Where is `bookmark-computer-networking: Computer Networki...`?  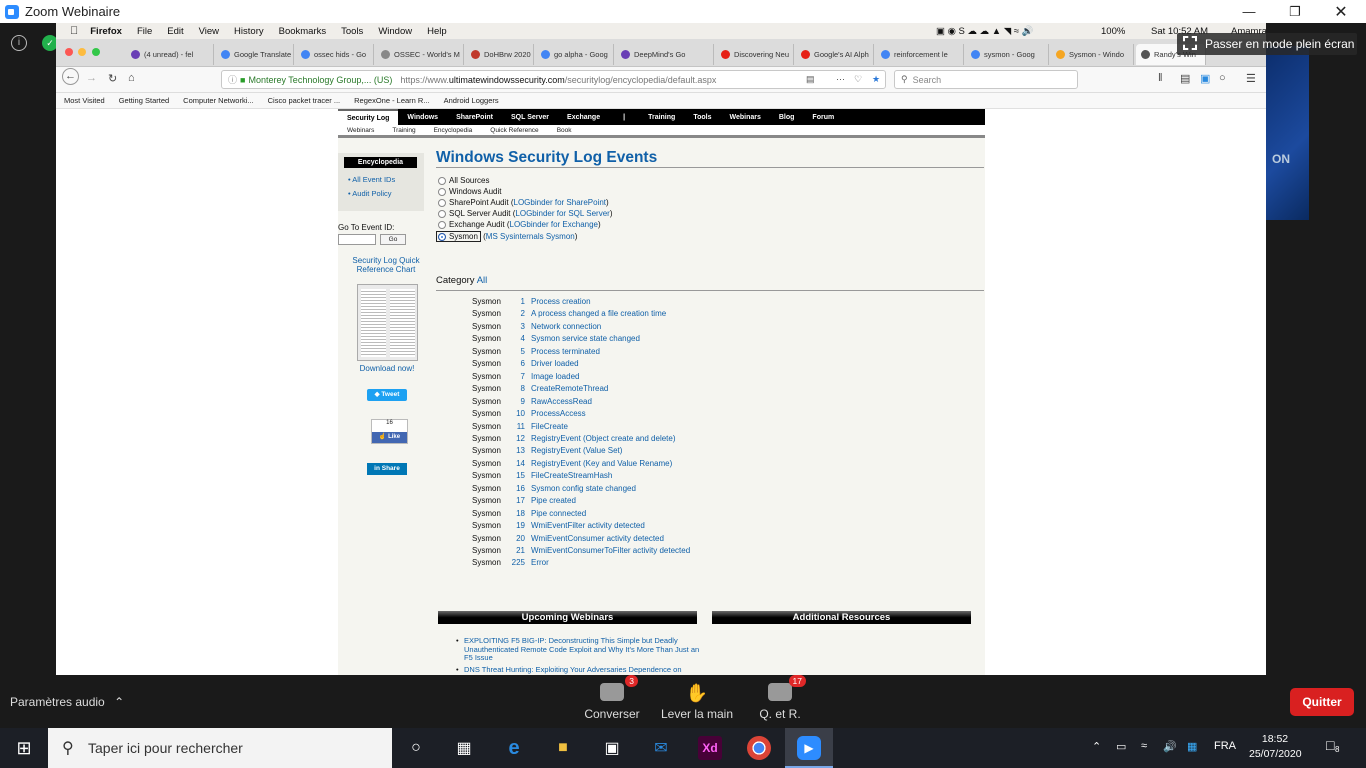 bookmark-computer-networking: Computer Networki... is located at coordinates (218, 100).